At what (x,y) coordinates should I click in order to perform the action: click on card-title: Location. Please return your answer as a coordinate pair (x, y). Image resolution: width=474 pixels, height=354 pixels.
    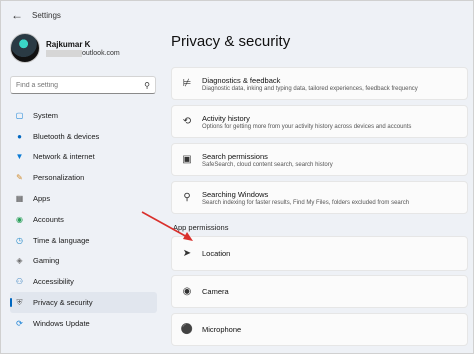
    Looking at the image, I should click on (216, 253).